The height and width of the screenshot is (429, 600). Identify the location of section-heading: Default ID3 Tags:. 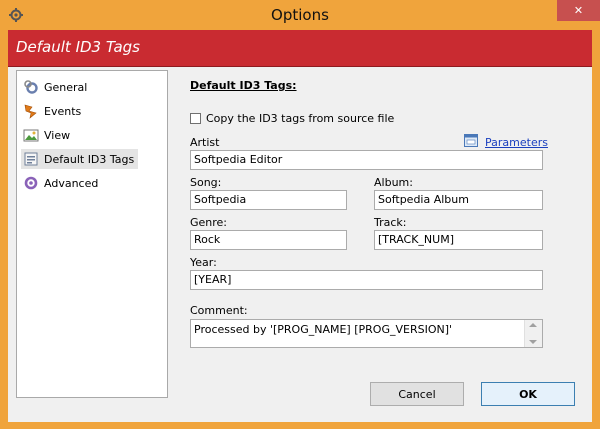
(243, 85).